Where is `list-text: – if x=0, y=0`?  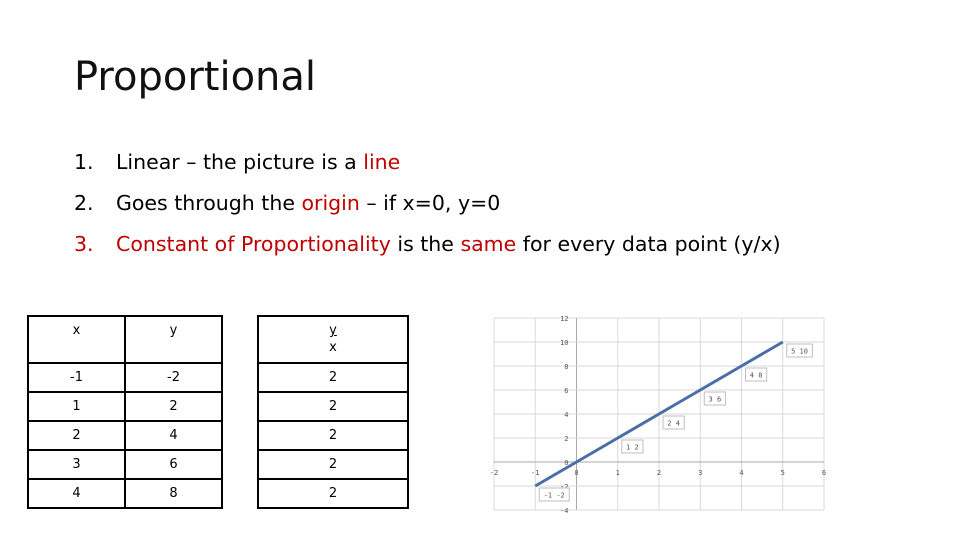
list-text: – if x=0, y=0 is located at coordinates (430, 203).